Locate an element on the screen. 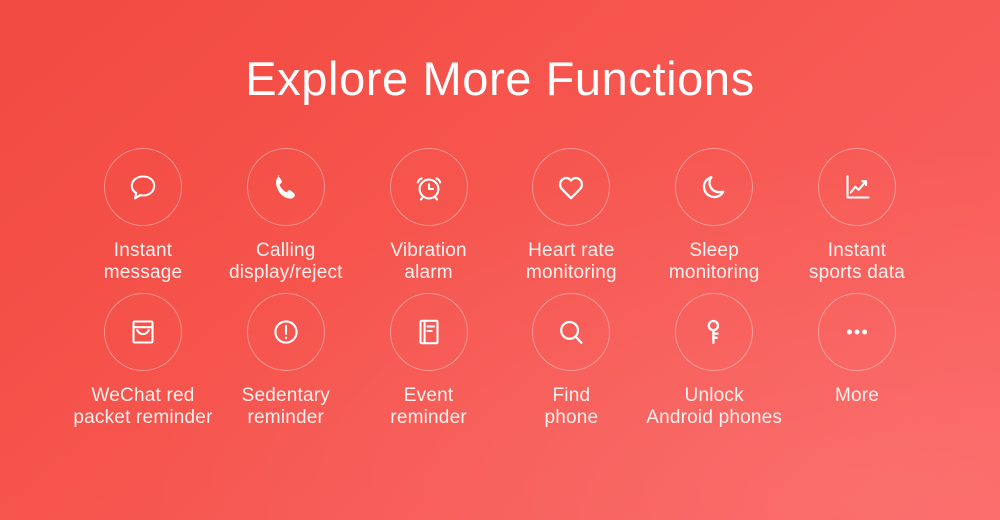  feature-item-event-reminder: Event reminder is located at coordinates (429, 361).